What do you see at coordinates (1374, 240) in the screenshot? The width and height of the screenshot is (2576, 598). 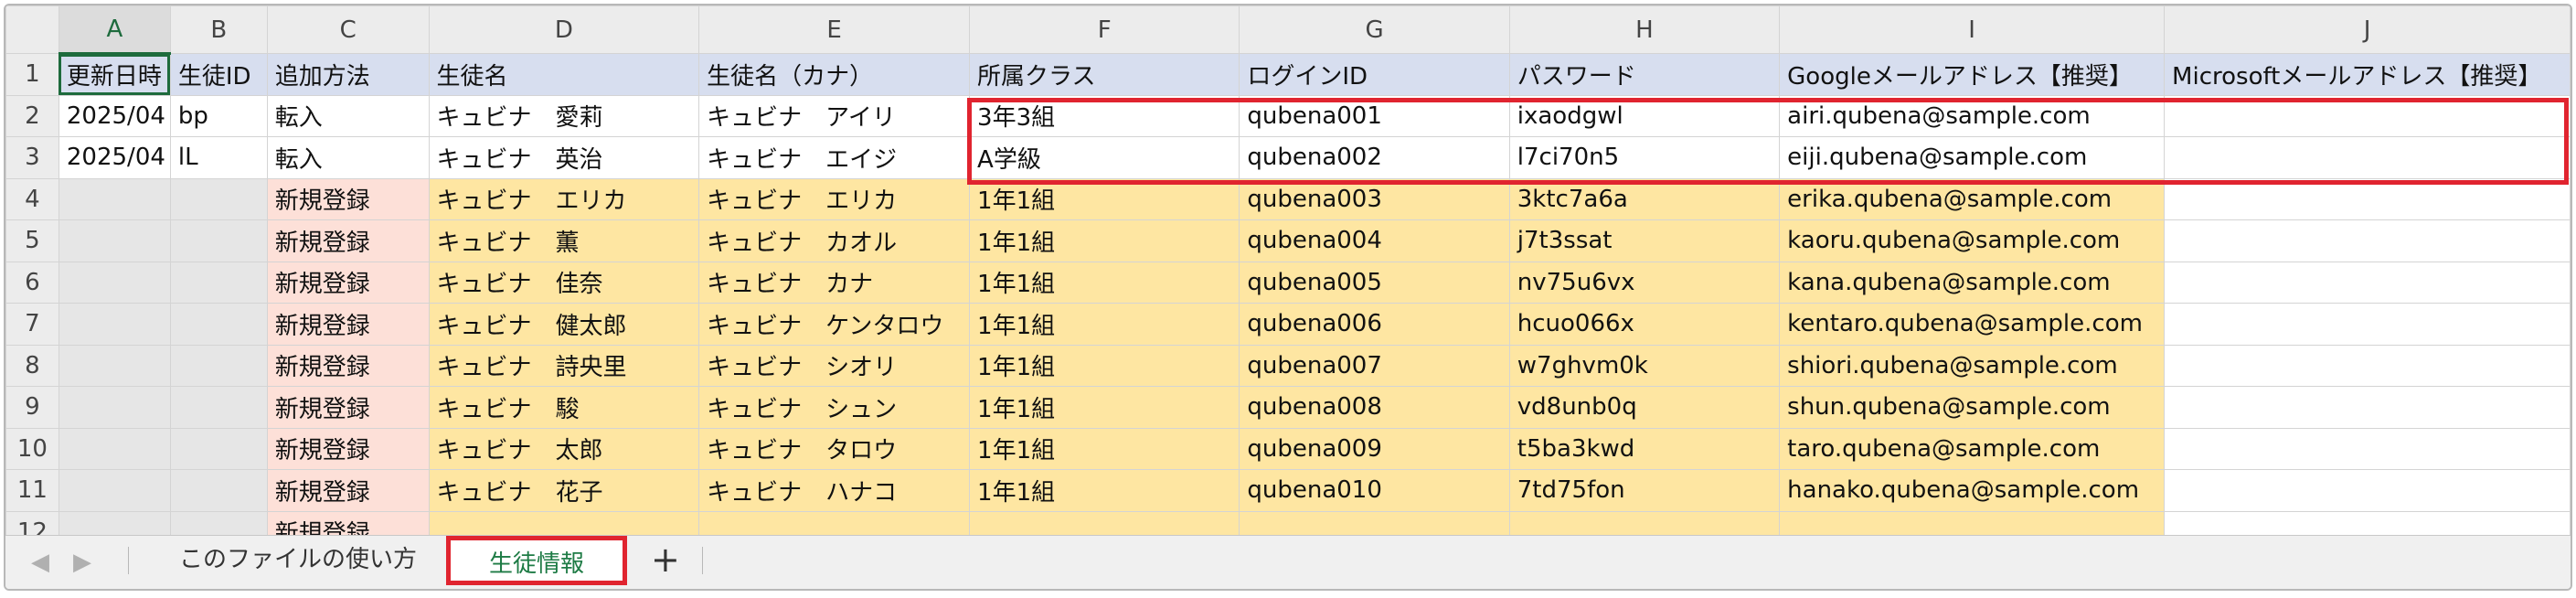 I see `cell-login-id: qubena004` at bounding box center [1374, 240].